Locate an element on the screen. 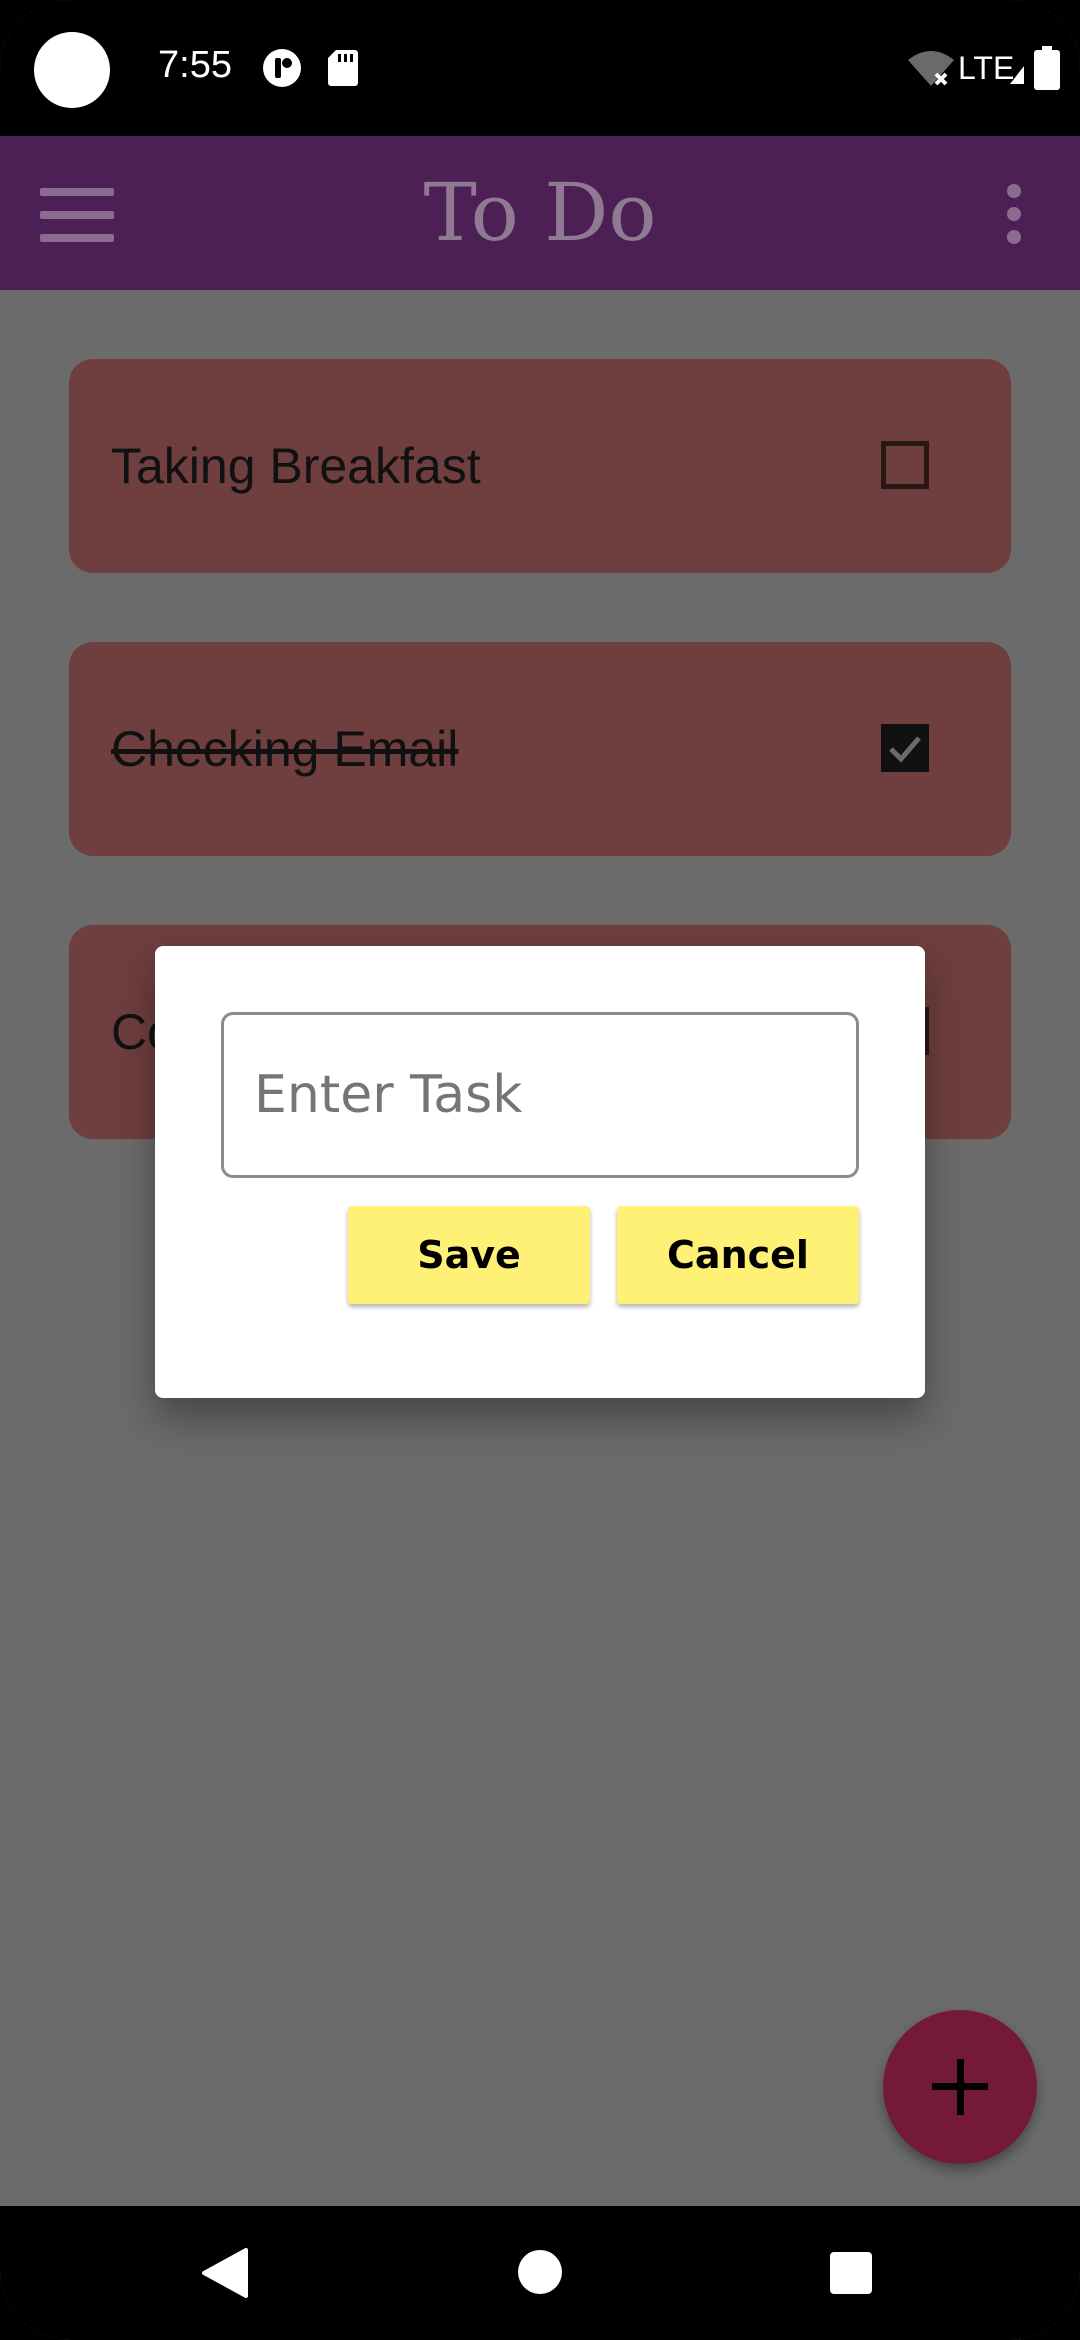 This screenshot has width=1080, height=2340. task-input is located at coordinates (540, 1095).